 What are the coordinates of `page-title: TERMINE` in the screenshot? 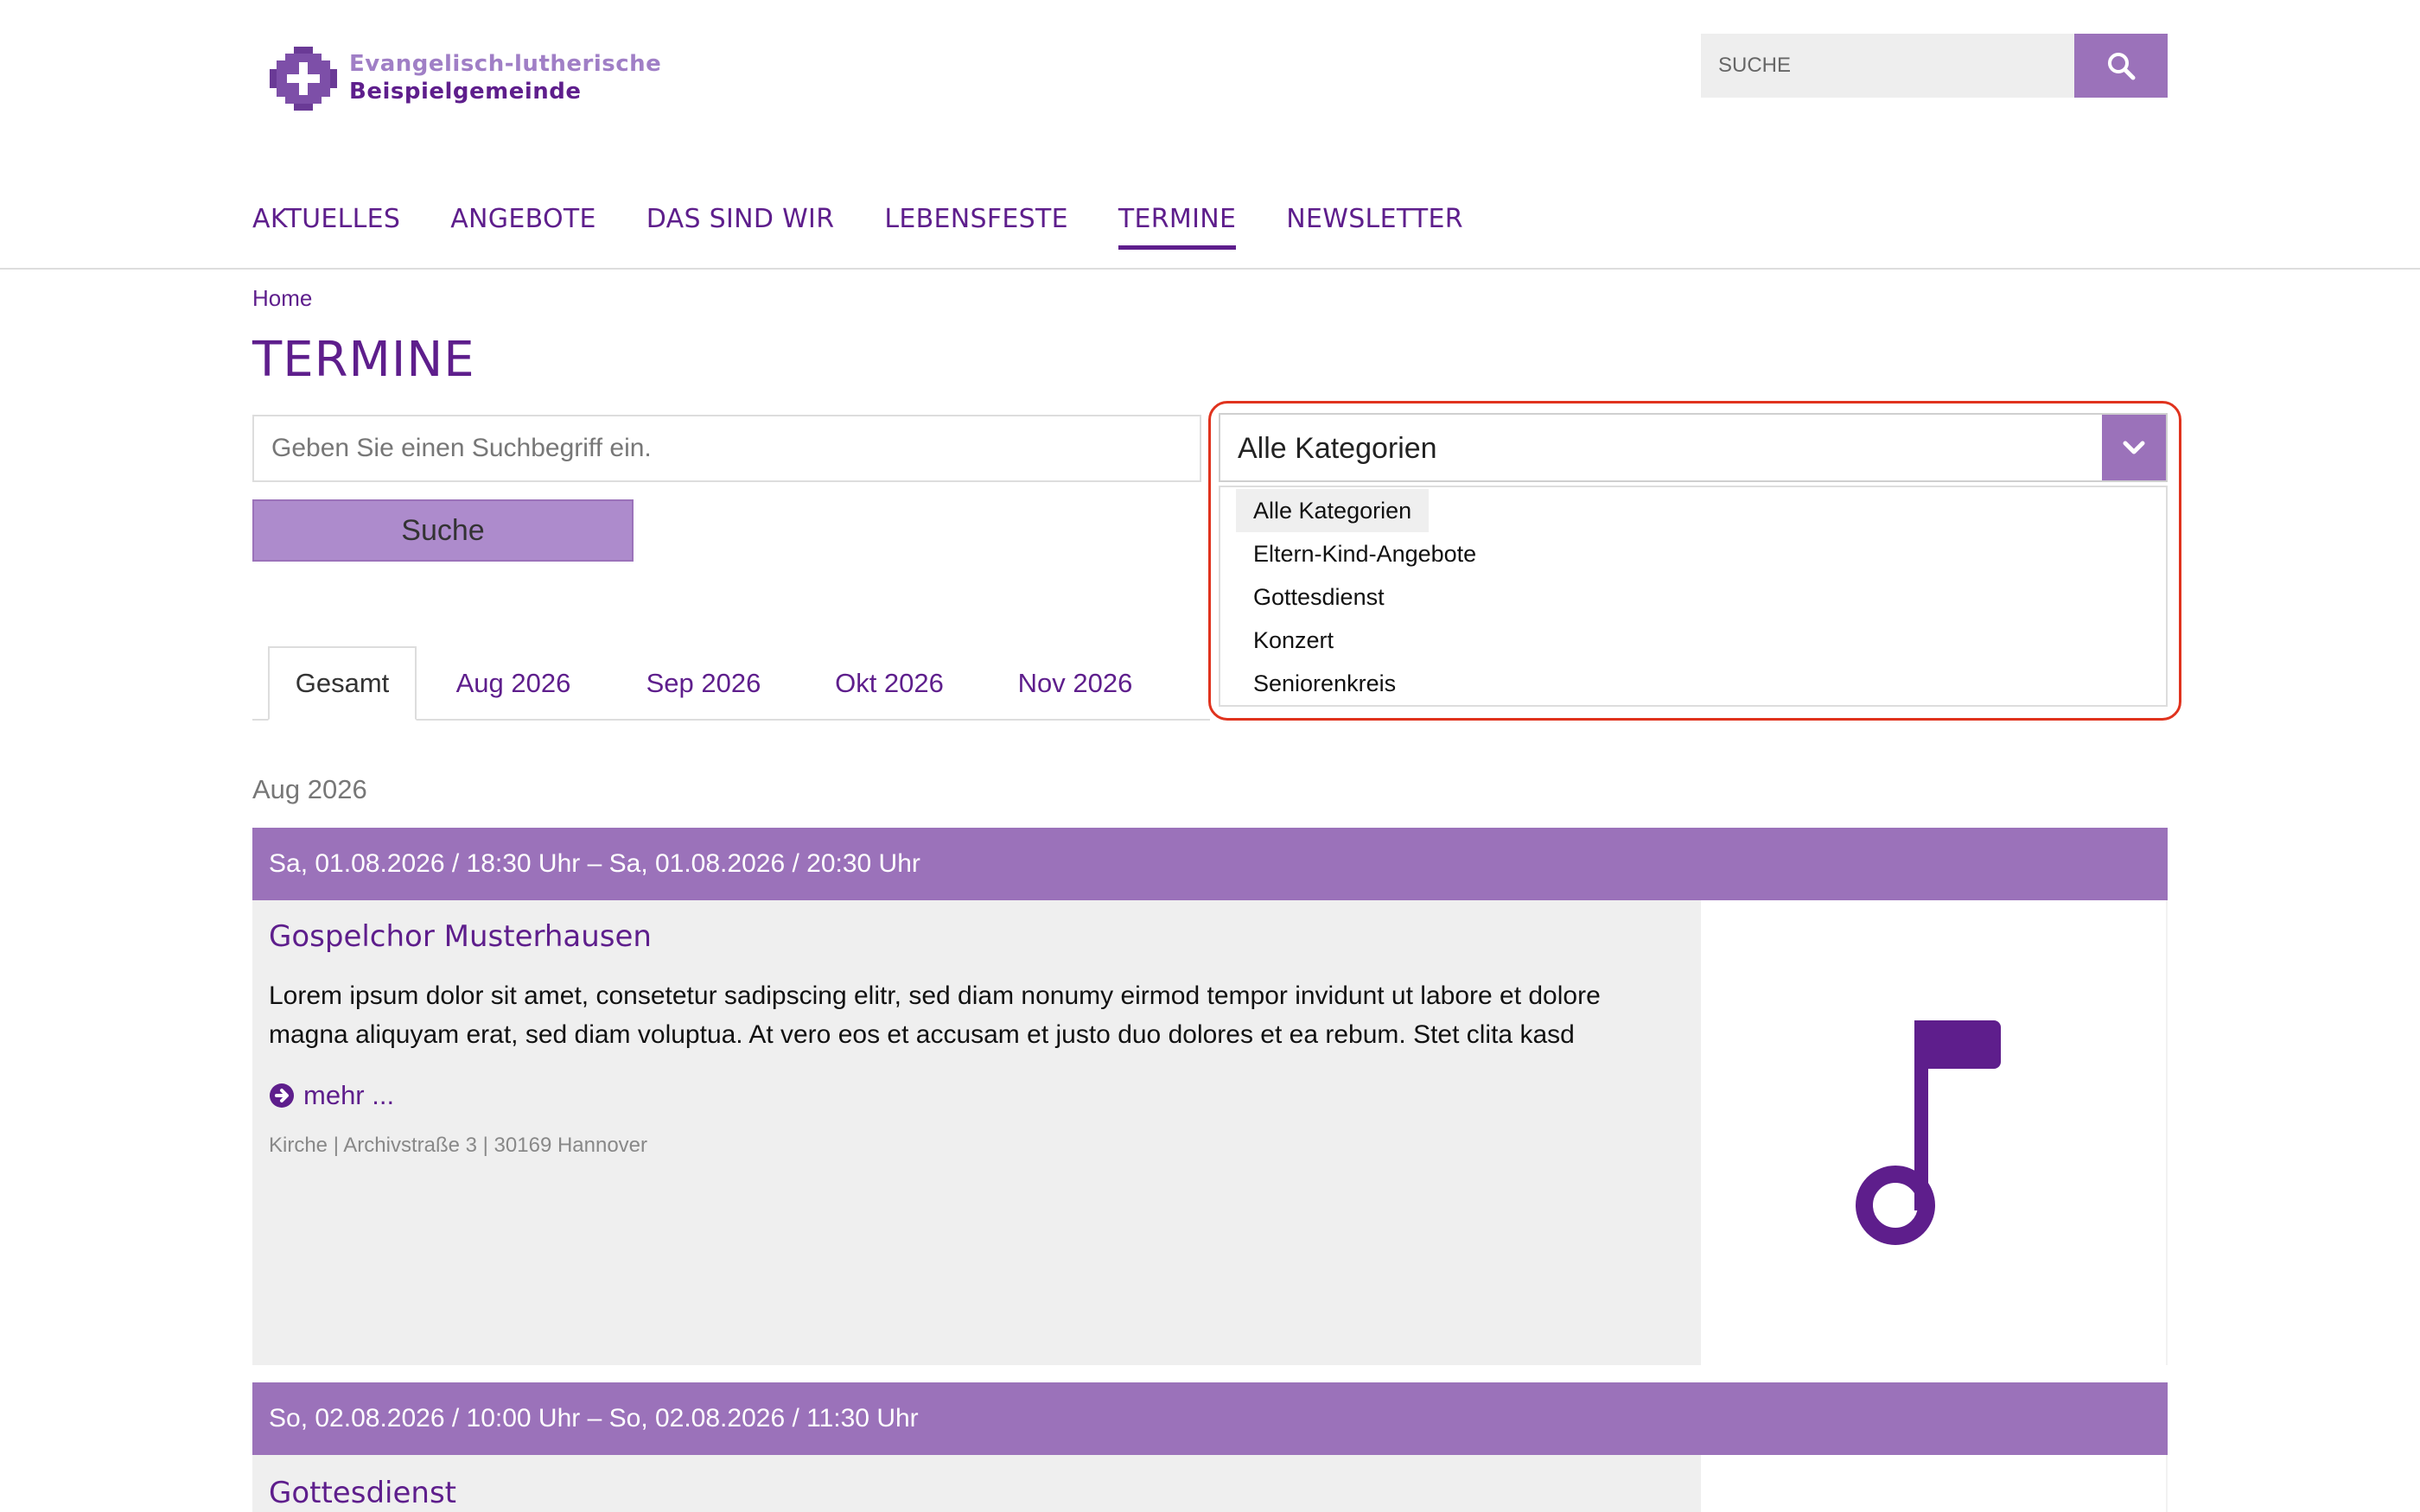 It's located at (363, 360).